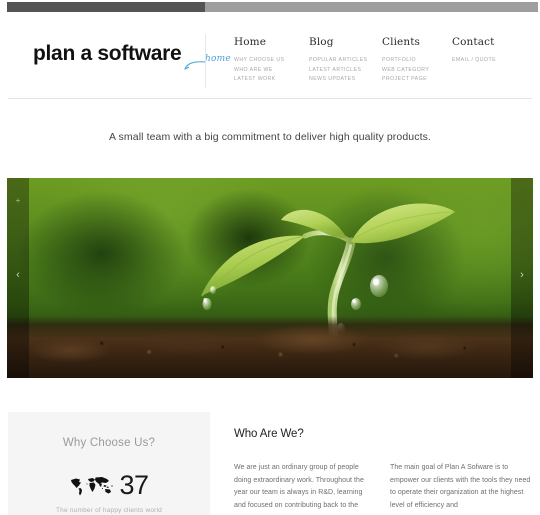 The image size is (540, 515). What do you see at coordinates (461, 434) in the screenshot?
I see `main-goal-title-spacer` at bounding box center [461, 434].